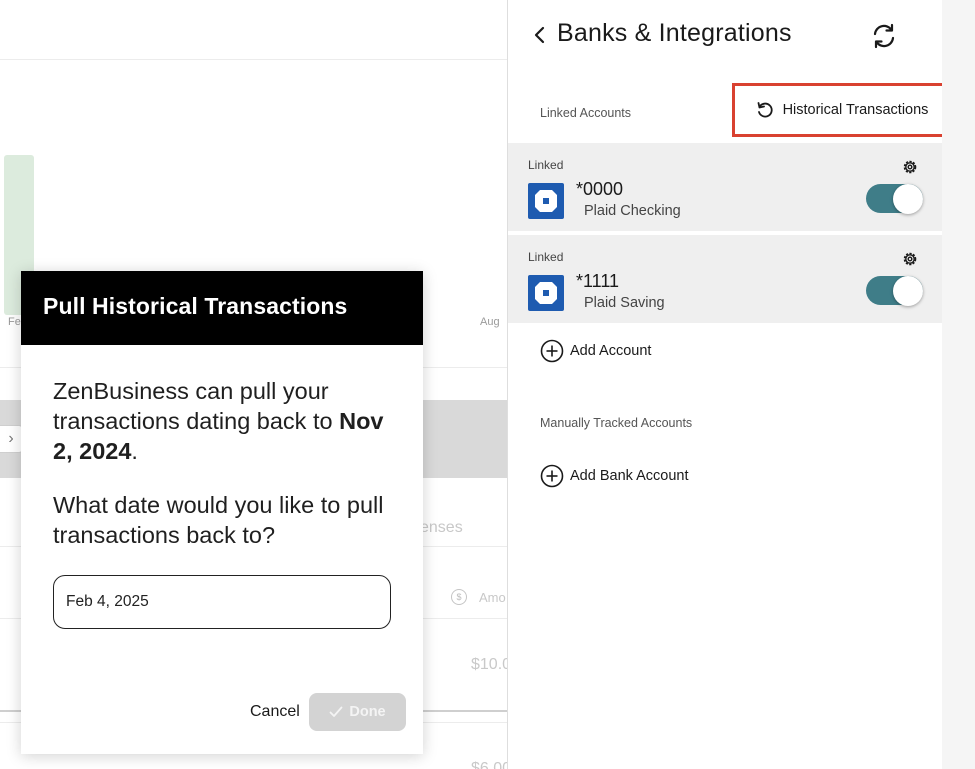 This screenshot has width=975, height=769. I want to click on coins-icon: $, so click(459, 597).